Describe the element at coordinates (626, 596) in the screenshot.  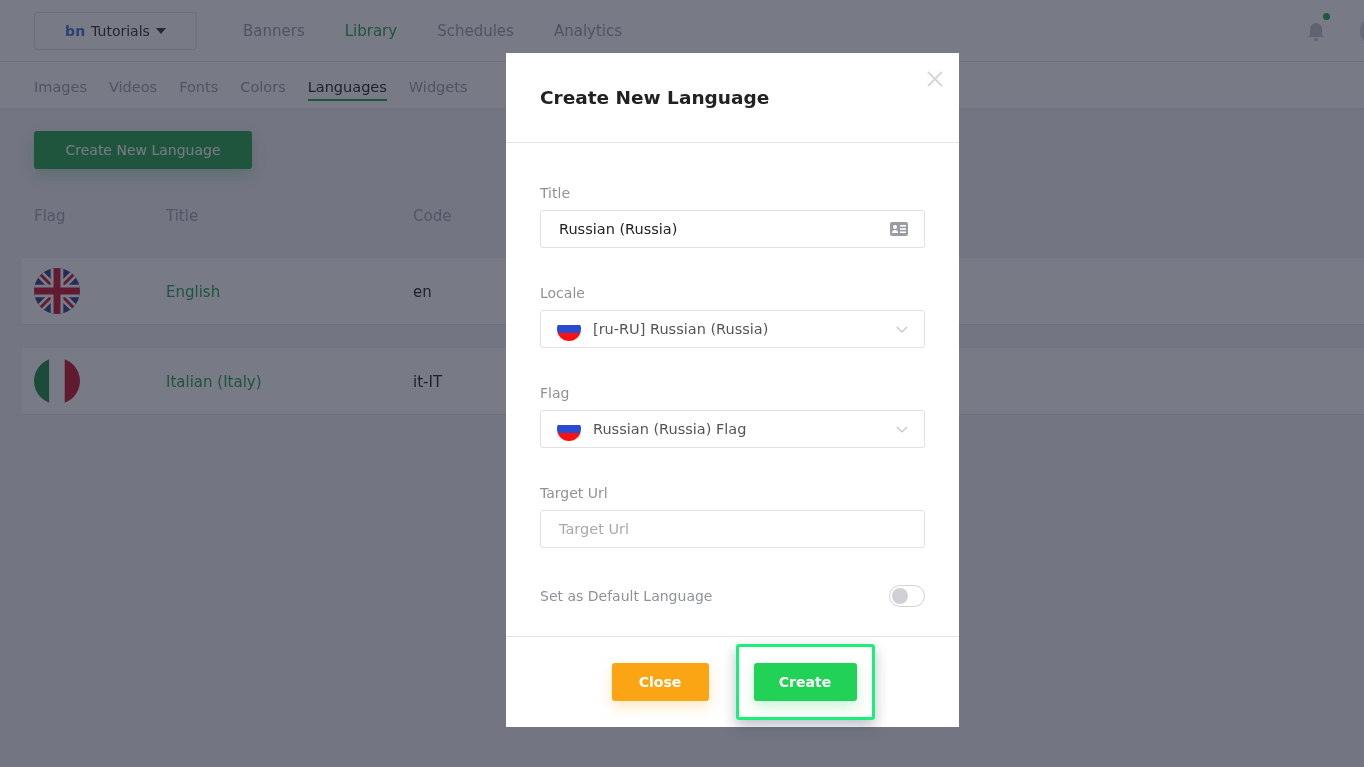
I see `toggle-label: Set as Default Language` at that location.